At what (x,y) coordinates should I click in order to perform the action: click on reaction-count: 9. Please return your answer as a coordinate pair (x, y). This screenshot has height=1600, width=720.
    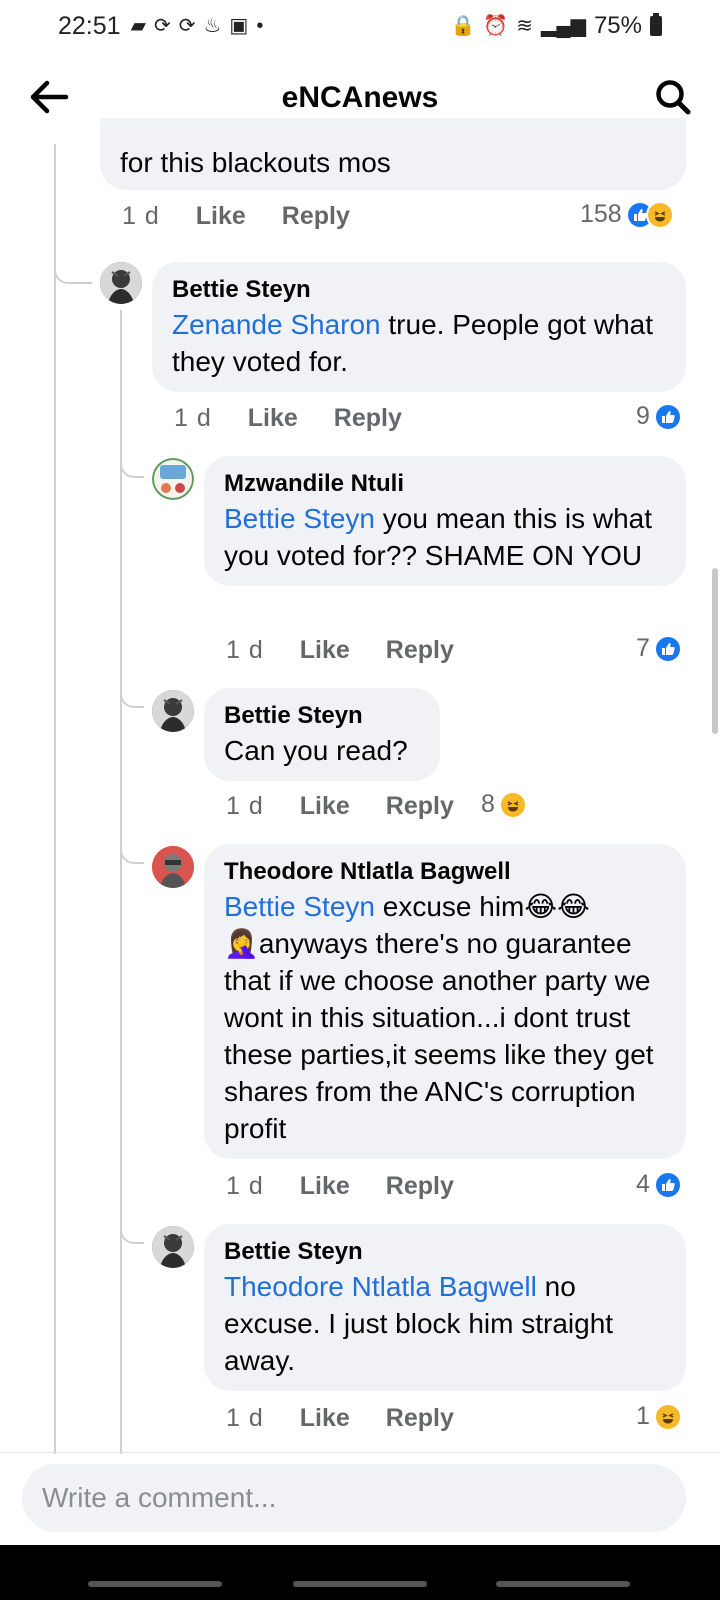
    Looking at the image, I should click on (643, 416).